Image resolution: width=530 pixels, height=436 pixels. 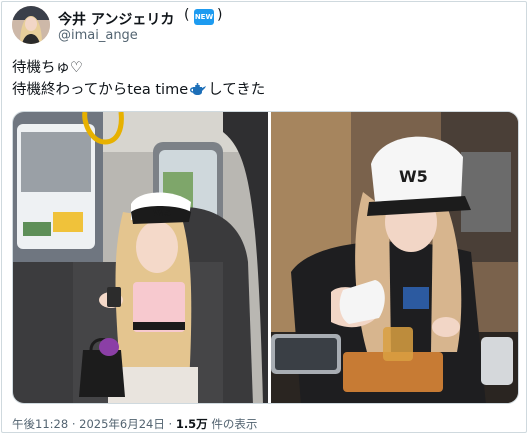 I want to click on new-badge: NEW, so click(x=204, y=17).